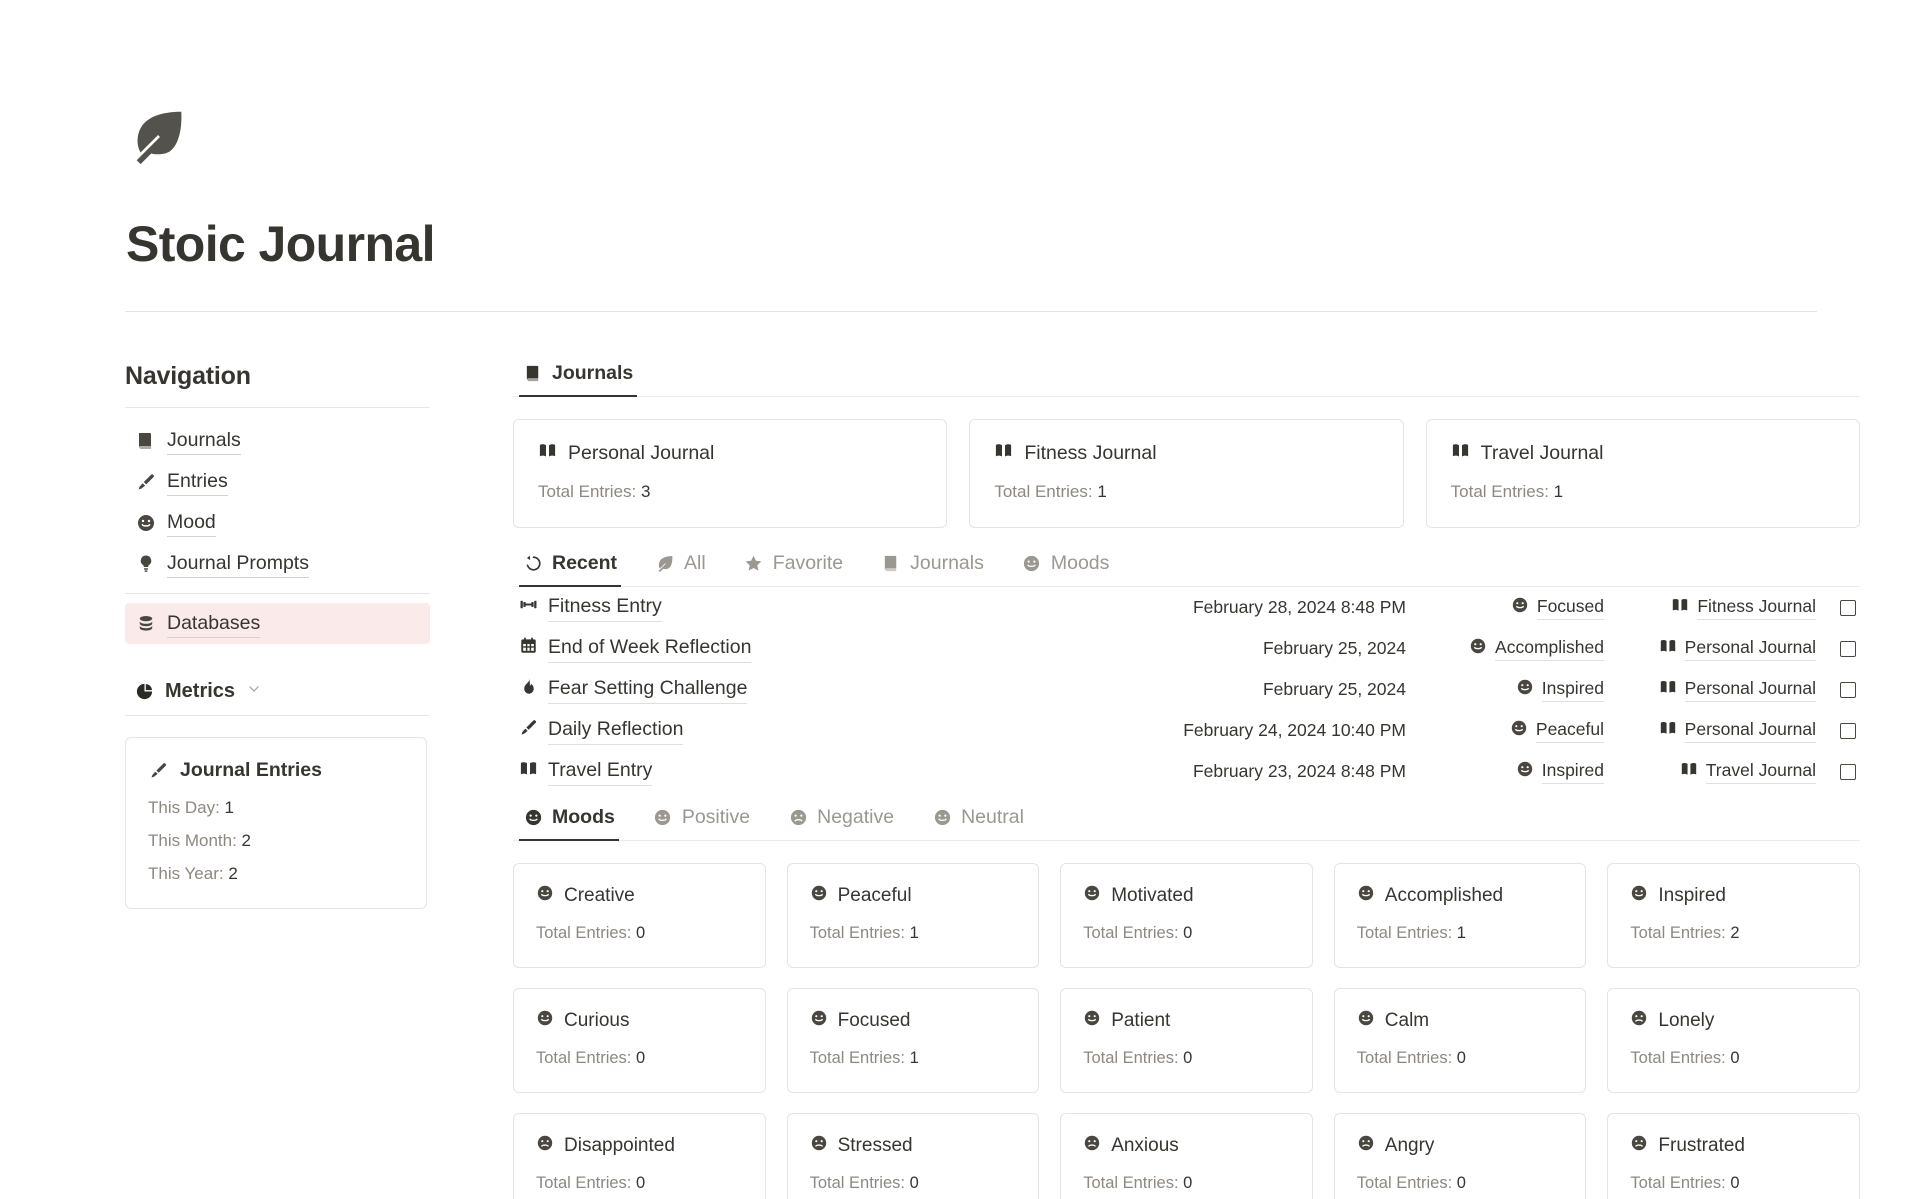 The image size is (1920, 1199). I want to click on tab-label: Negative, so click(856, 817).